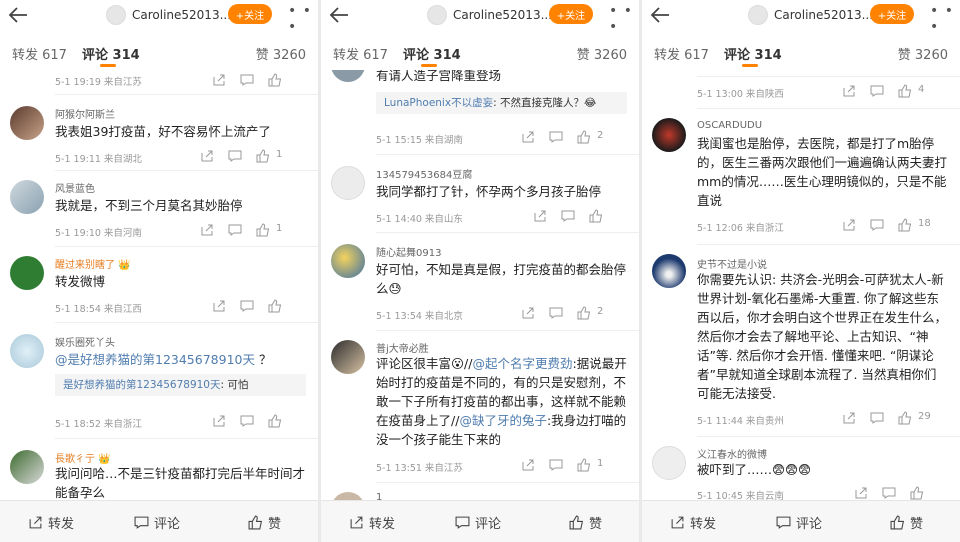 The width and height of the screenshot is (960, 542). Describe the element at coordinates (93, 263) in the screenshot. I see `commenter-name: 醒过来别瞎了 👑` at that location.